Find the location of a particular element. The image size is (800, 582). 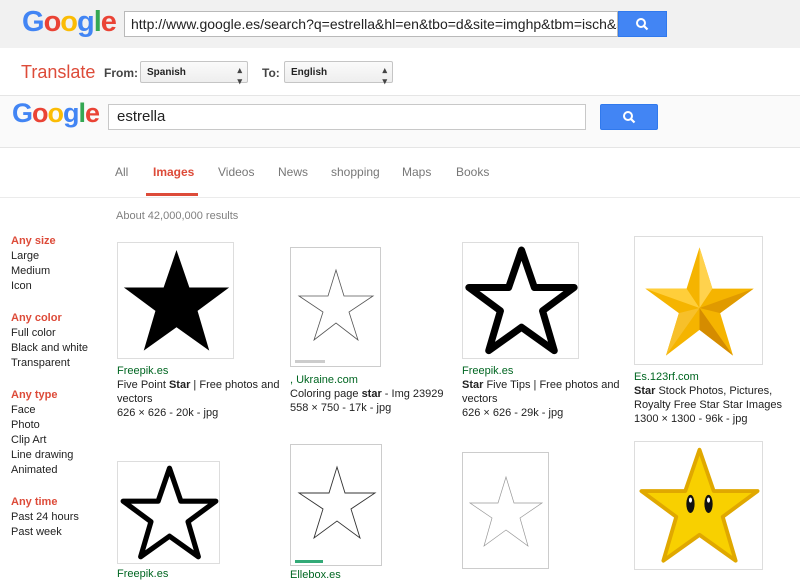

tab-books: Books is located at coordinates (472, 172).